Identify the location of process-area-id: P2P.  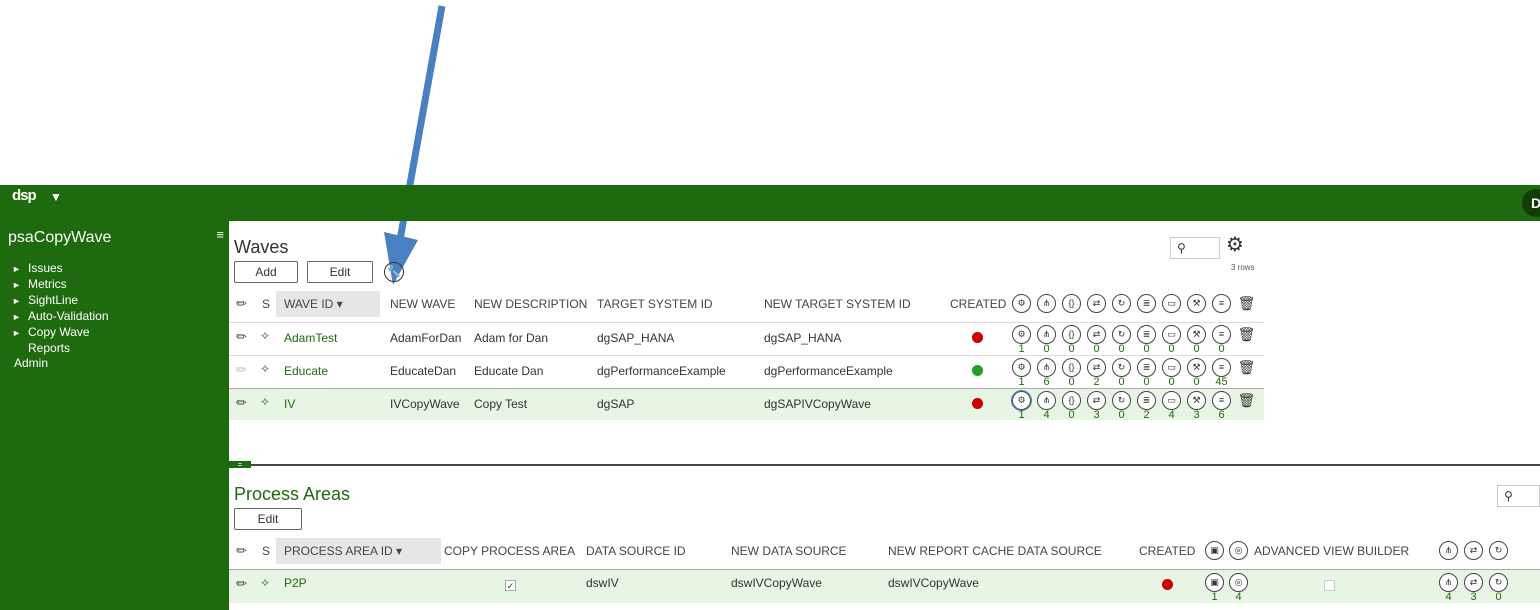
(295, 583).